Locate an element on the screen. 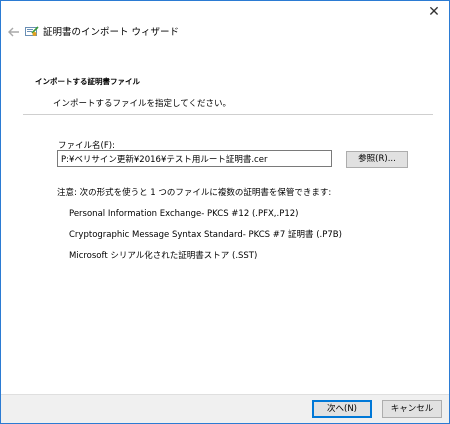  close-button: ✕ is located at coordinates (434, 12).